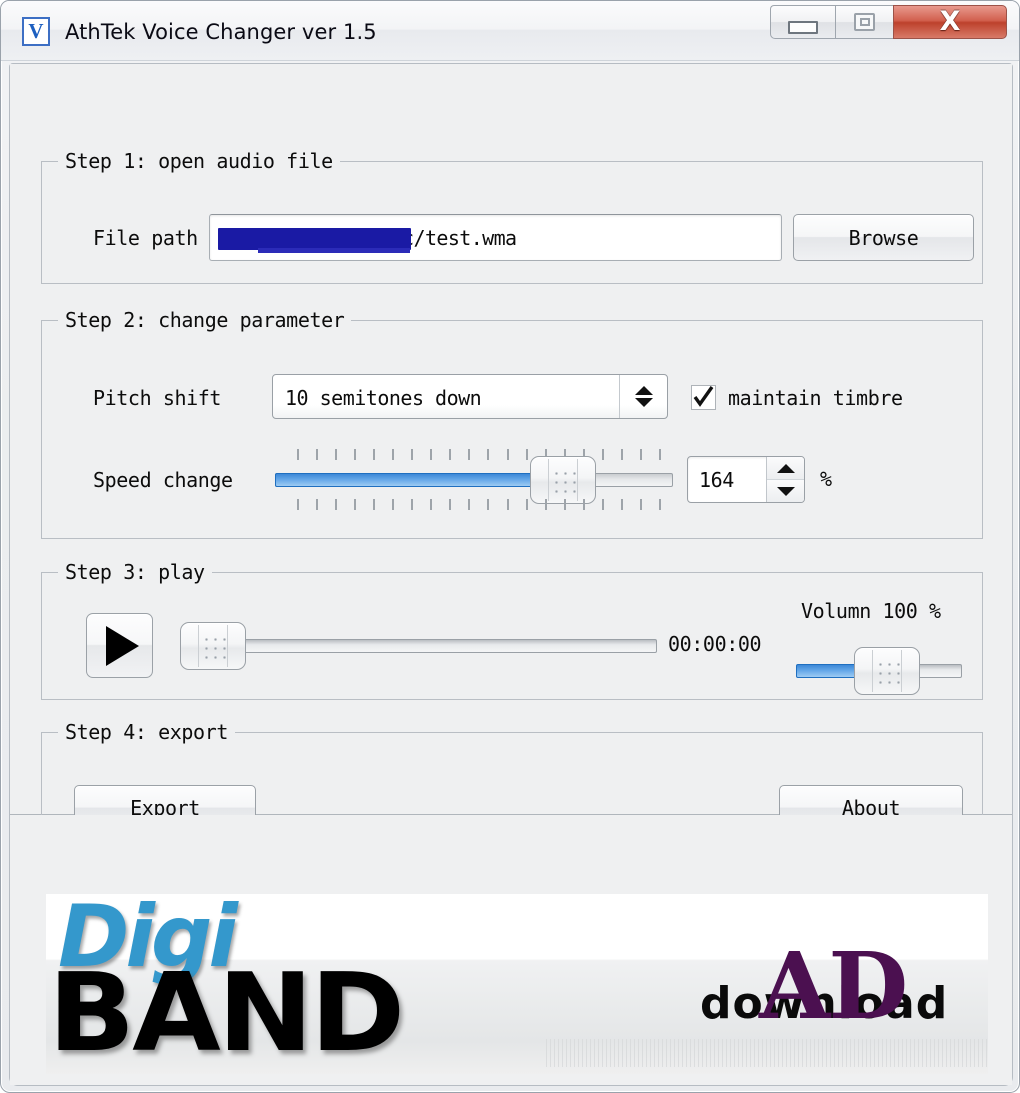  What do you see at coordinates (415, 480) in the screenshot?
I see `speed-slider-fill` at bounding box center [415, 480].